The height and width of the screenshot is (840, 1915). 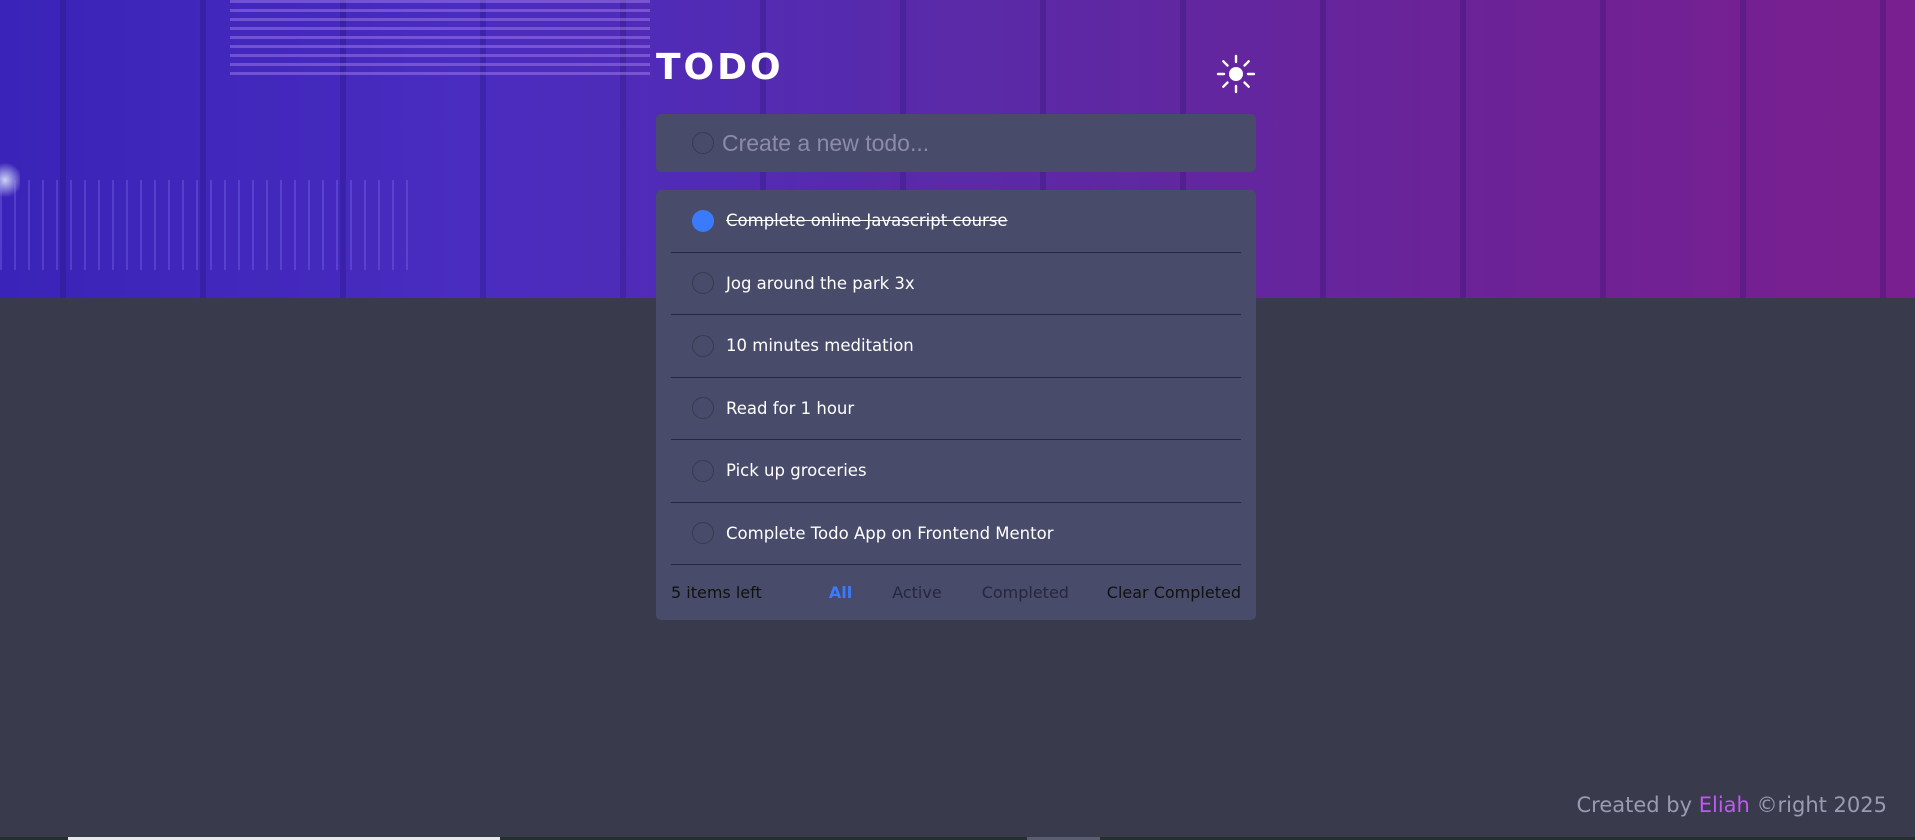 What do you see at coordinates (840, 592) in the screenshot?
I see `filter-all: All` at bounding box center [840, 592].